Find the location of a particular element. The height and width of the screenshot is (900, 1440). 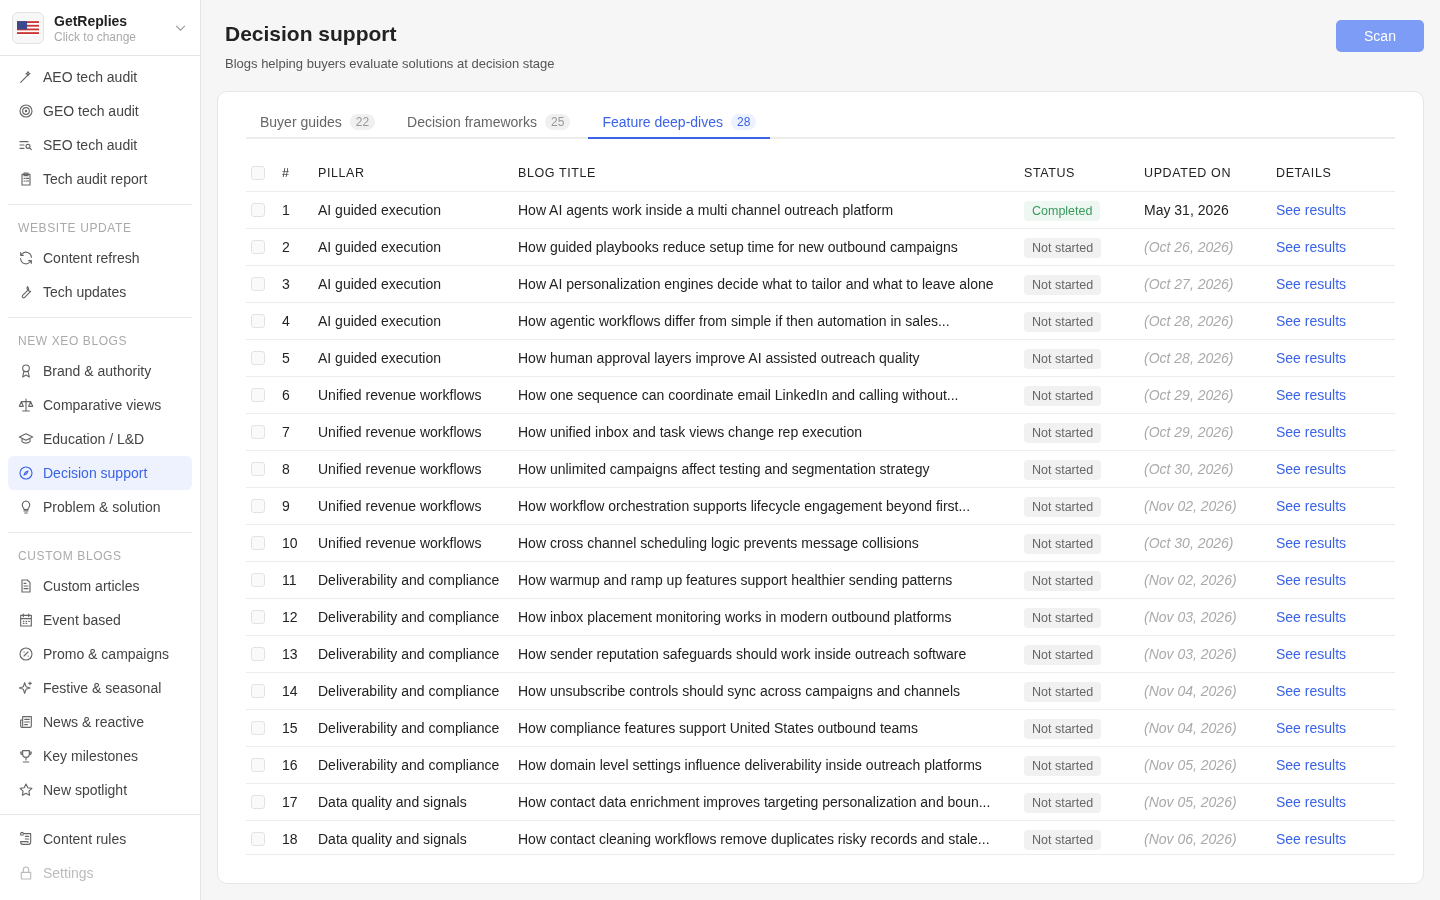

nav-item: GEO tech audit is located at coordinates (100, 111).